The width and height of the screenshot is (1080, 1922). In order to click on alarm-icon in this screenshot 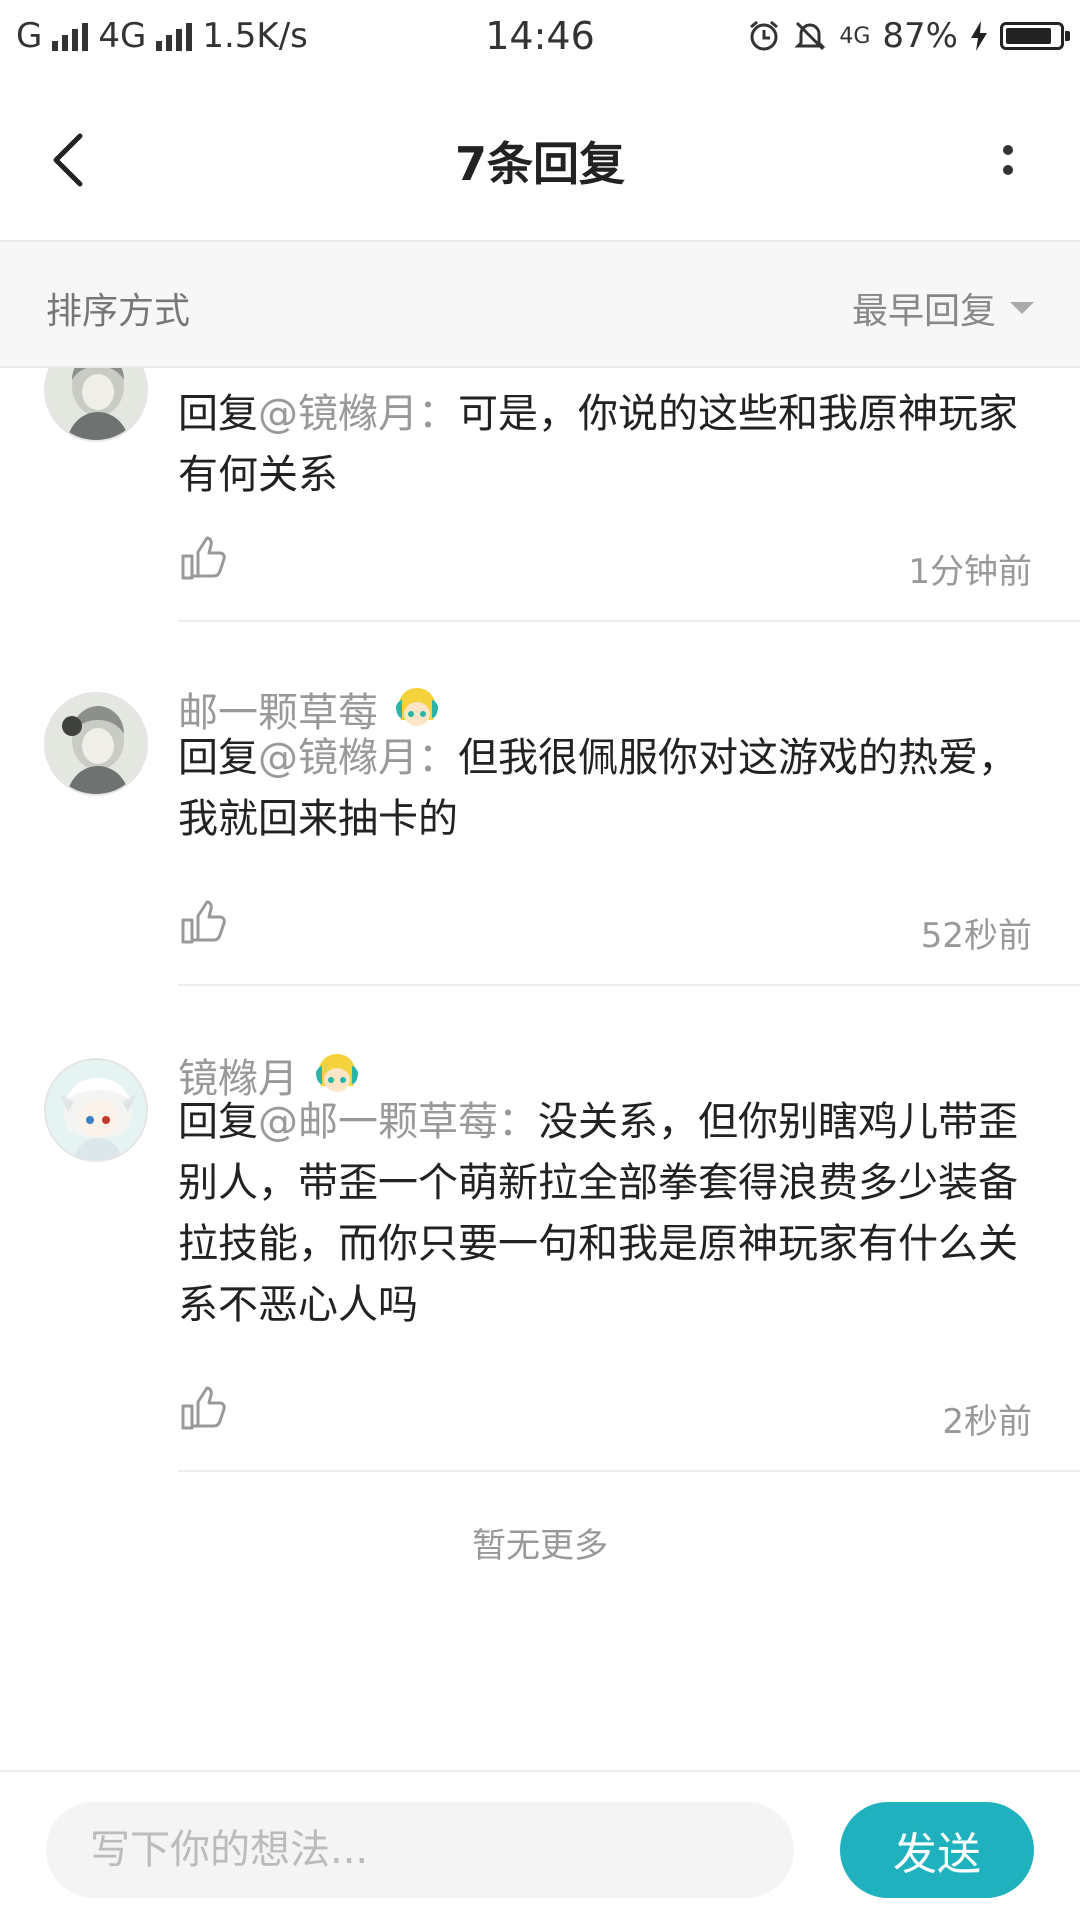, I will do `click(764, 35)`.